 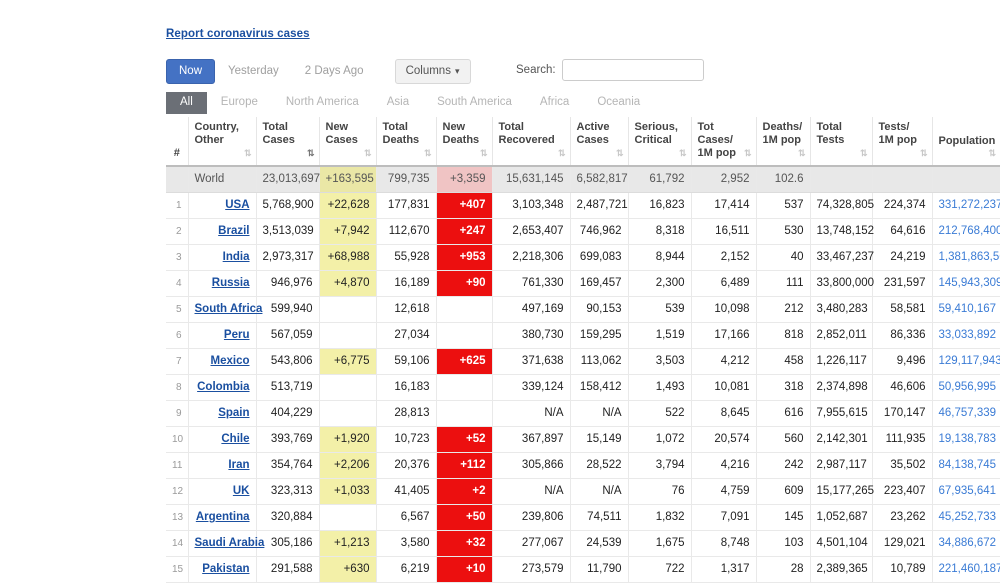 I want to click on row-population: 46,757,339, so click(x=965, y=413).